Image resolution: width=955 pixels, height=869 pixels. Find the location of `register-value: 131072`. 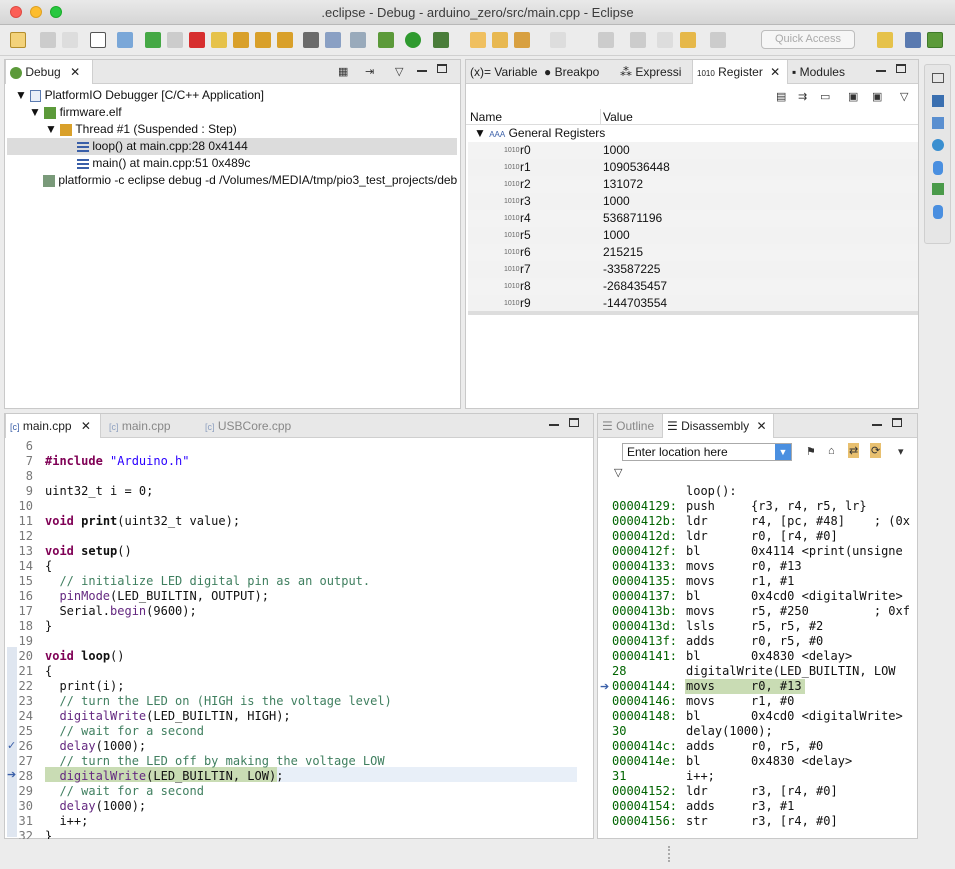

register-value: 131072 is located at coordinates (623, 184).